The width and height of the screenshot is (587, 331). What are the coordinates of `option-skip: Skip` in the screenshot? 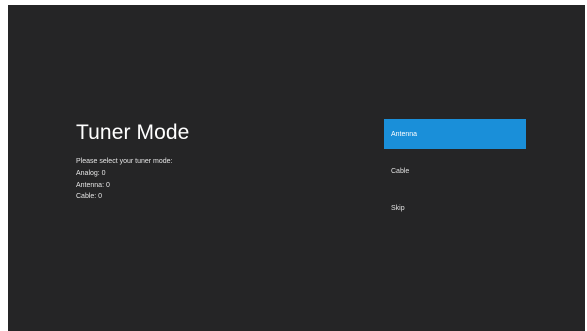 It's located at (455, 208).